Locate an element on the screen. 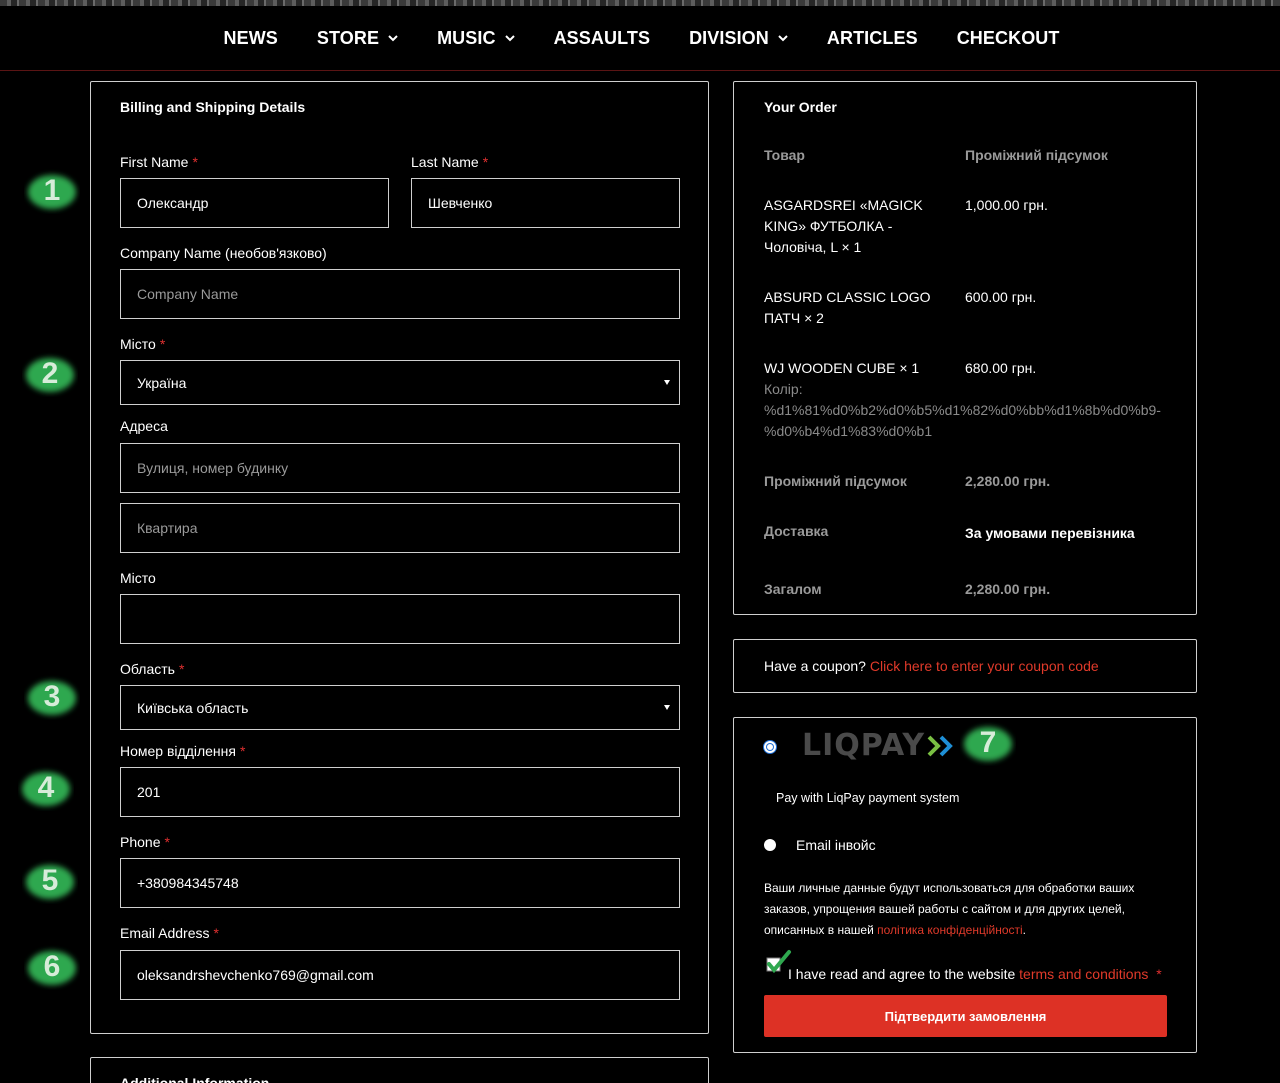 Image resolution: width=1280 pixels, height=1083 pixels. branch-label: Номер відділення * is located at coordinates (183, 751).